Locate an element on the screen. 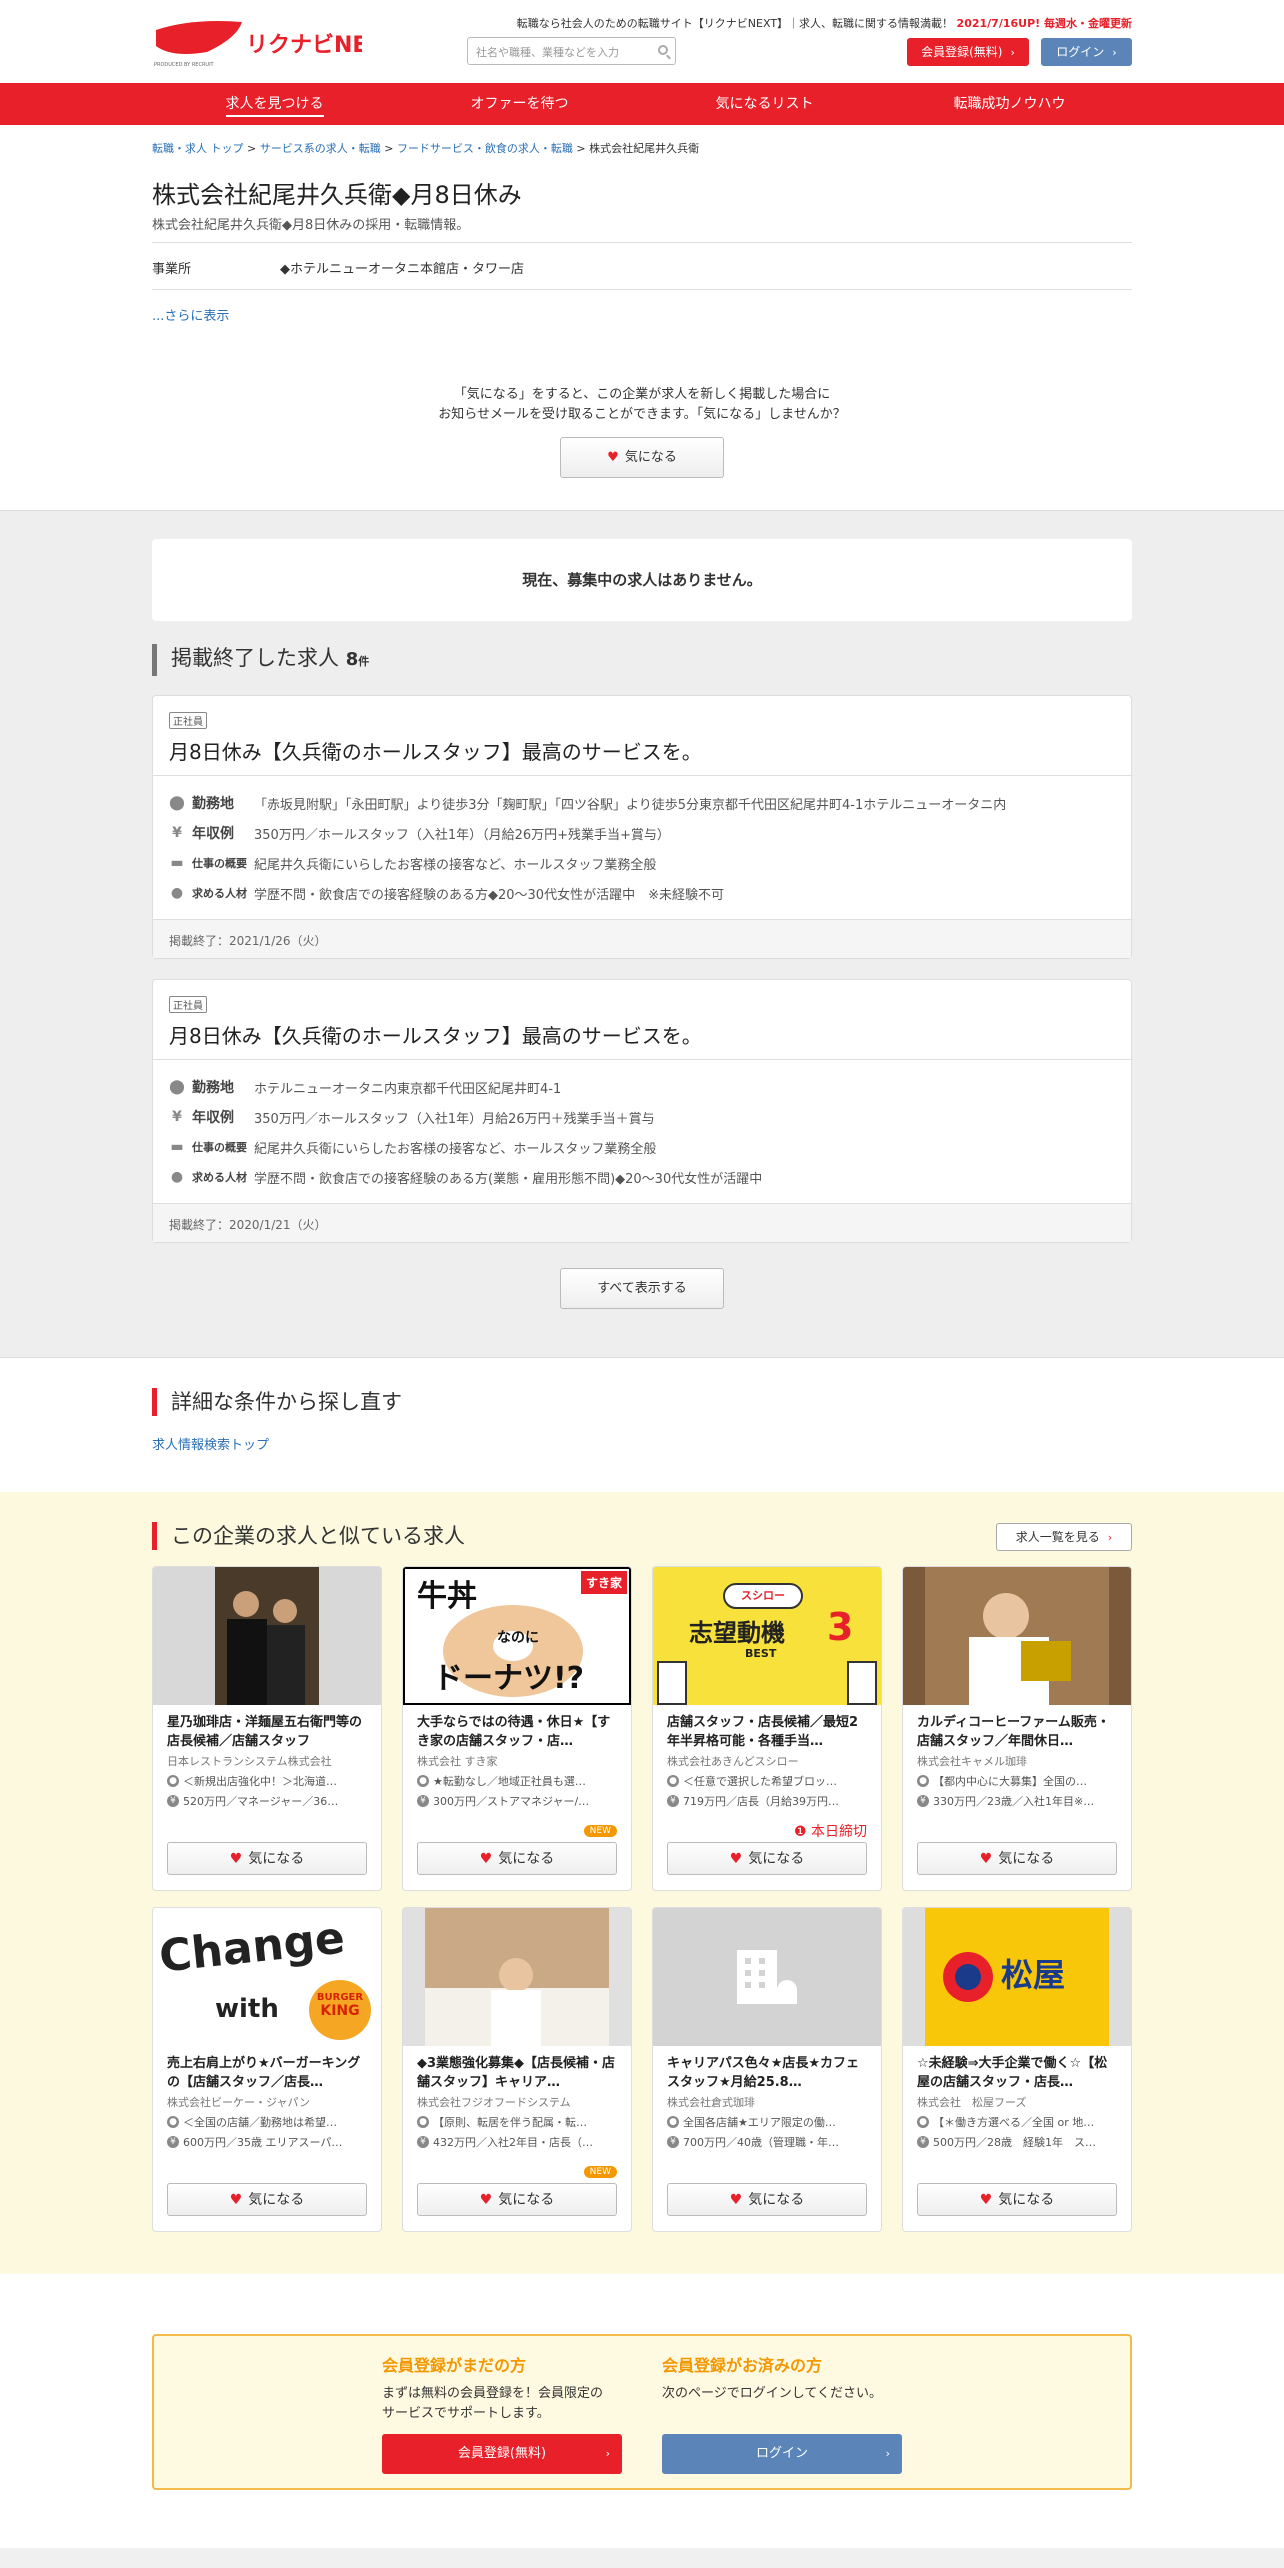 Image resolution: width=1284 pixels, height=2568 pixels. sukiya-logo: すき家 is located at coordinates (603, 1582).